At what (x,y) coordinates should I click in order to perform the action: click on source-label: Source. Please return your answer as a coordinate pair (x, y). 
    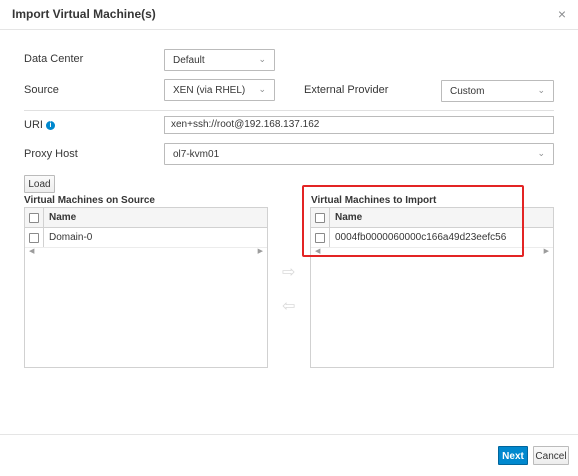
    Looking at the image, I should click on (41, 90).